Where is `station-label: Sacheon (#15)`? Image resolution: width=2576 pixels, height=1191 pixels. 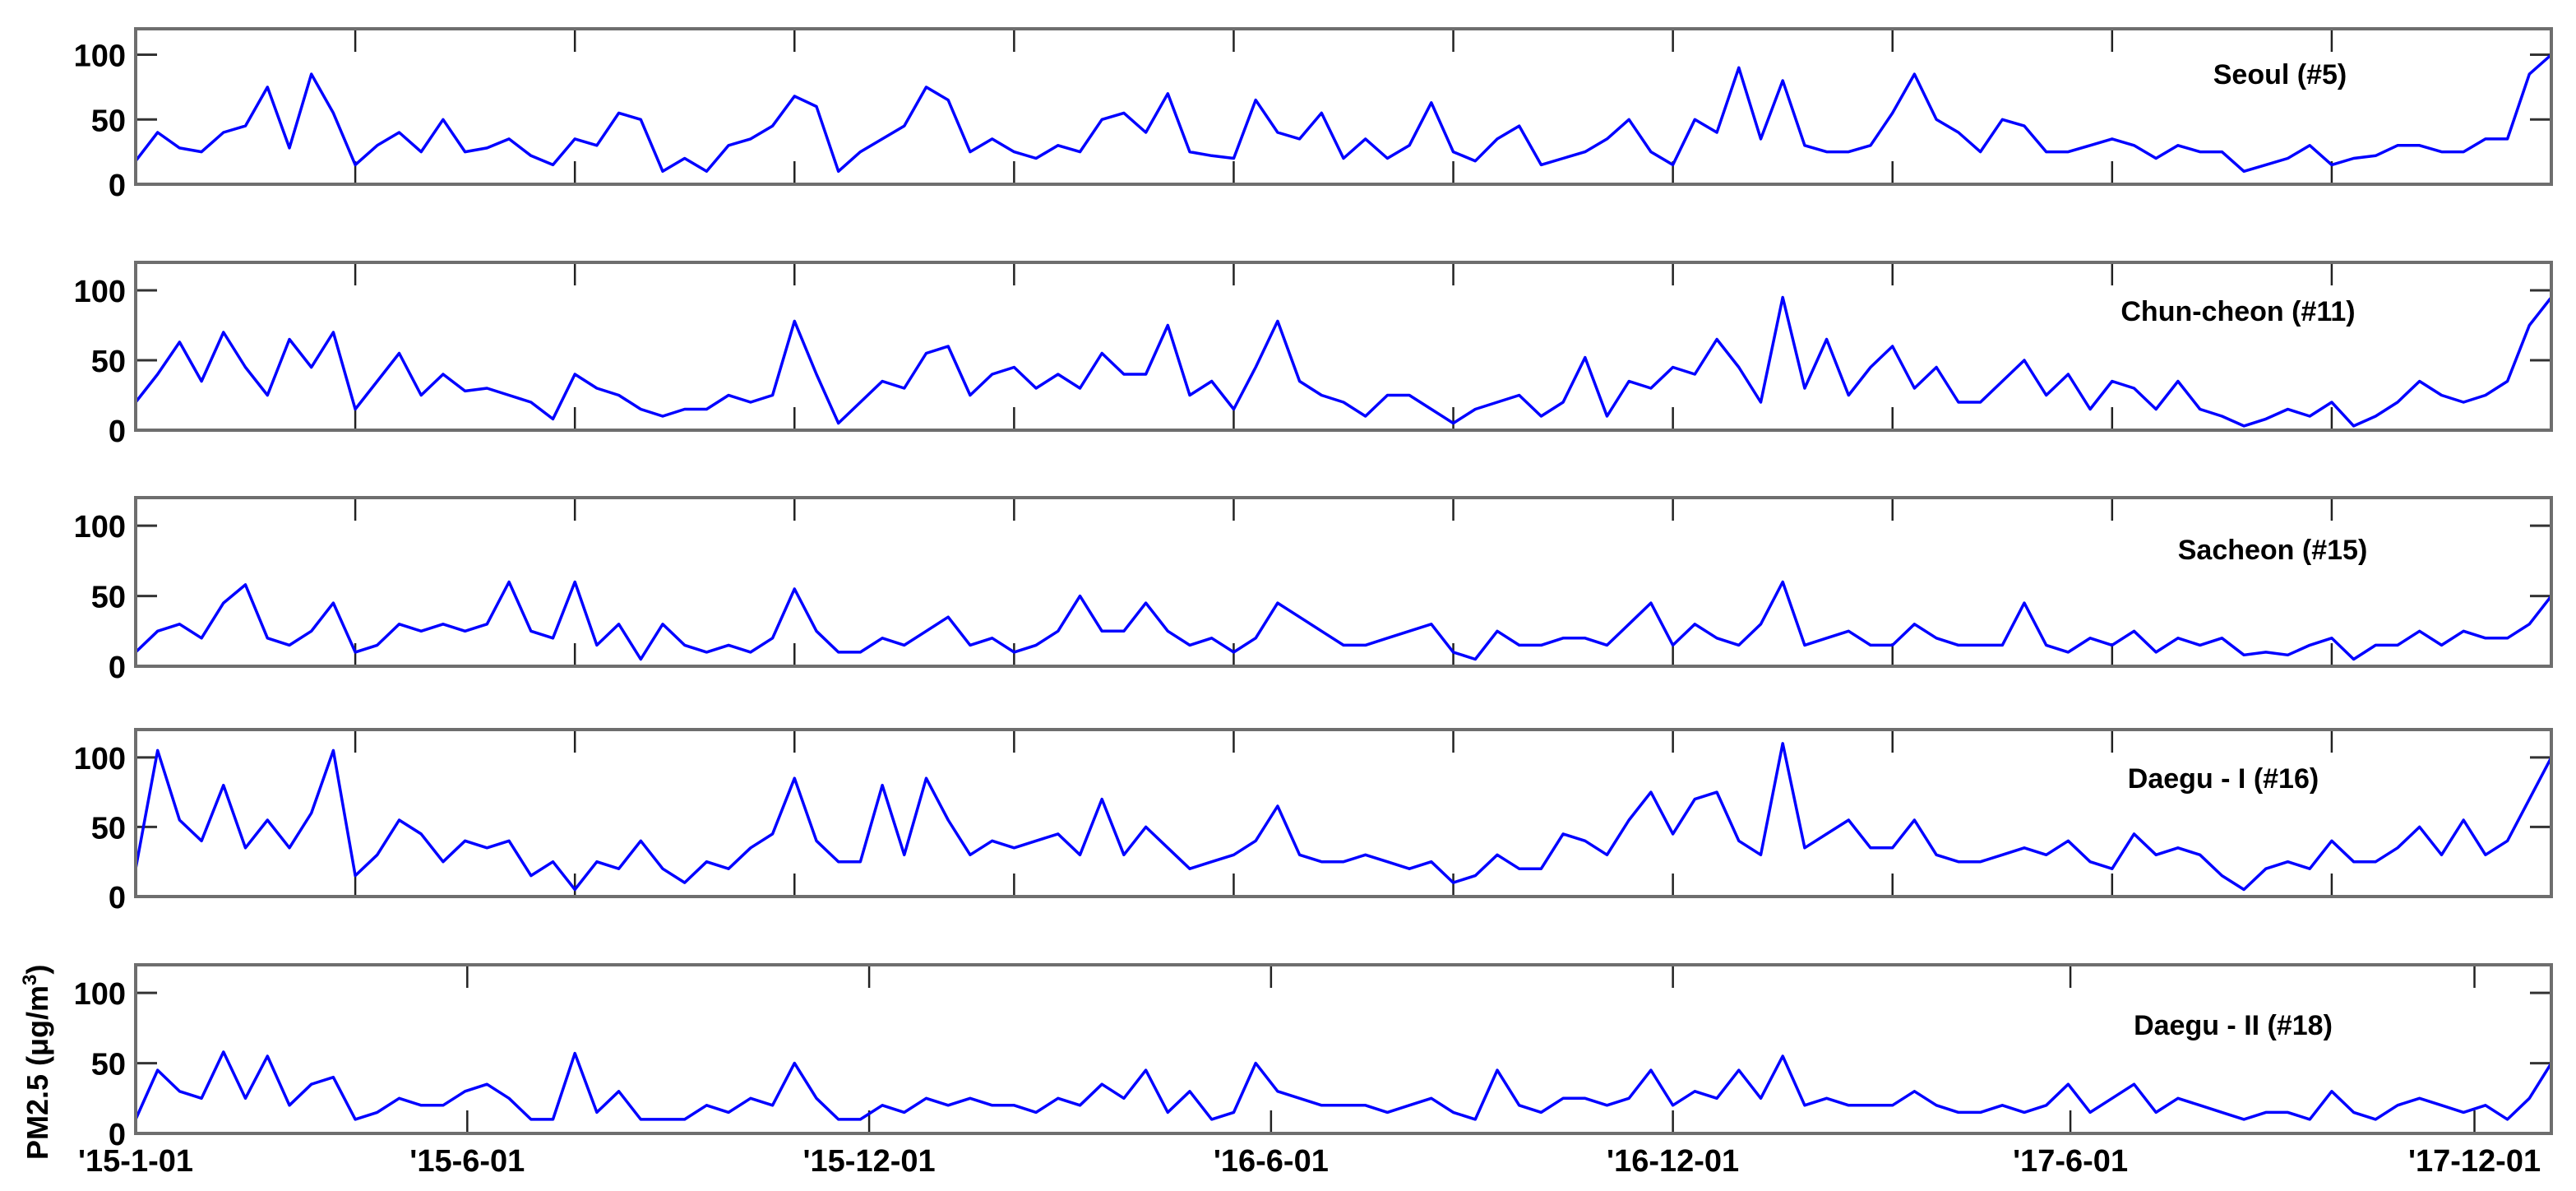
station-label: Sacheon (#15) is located at coordinates (2273, 550).